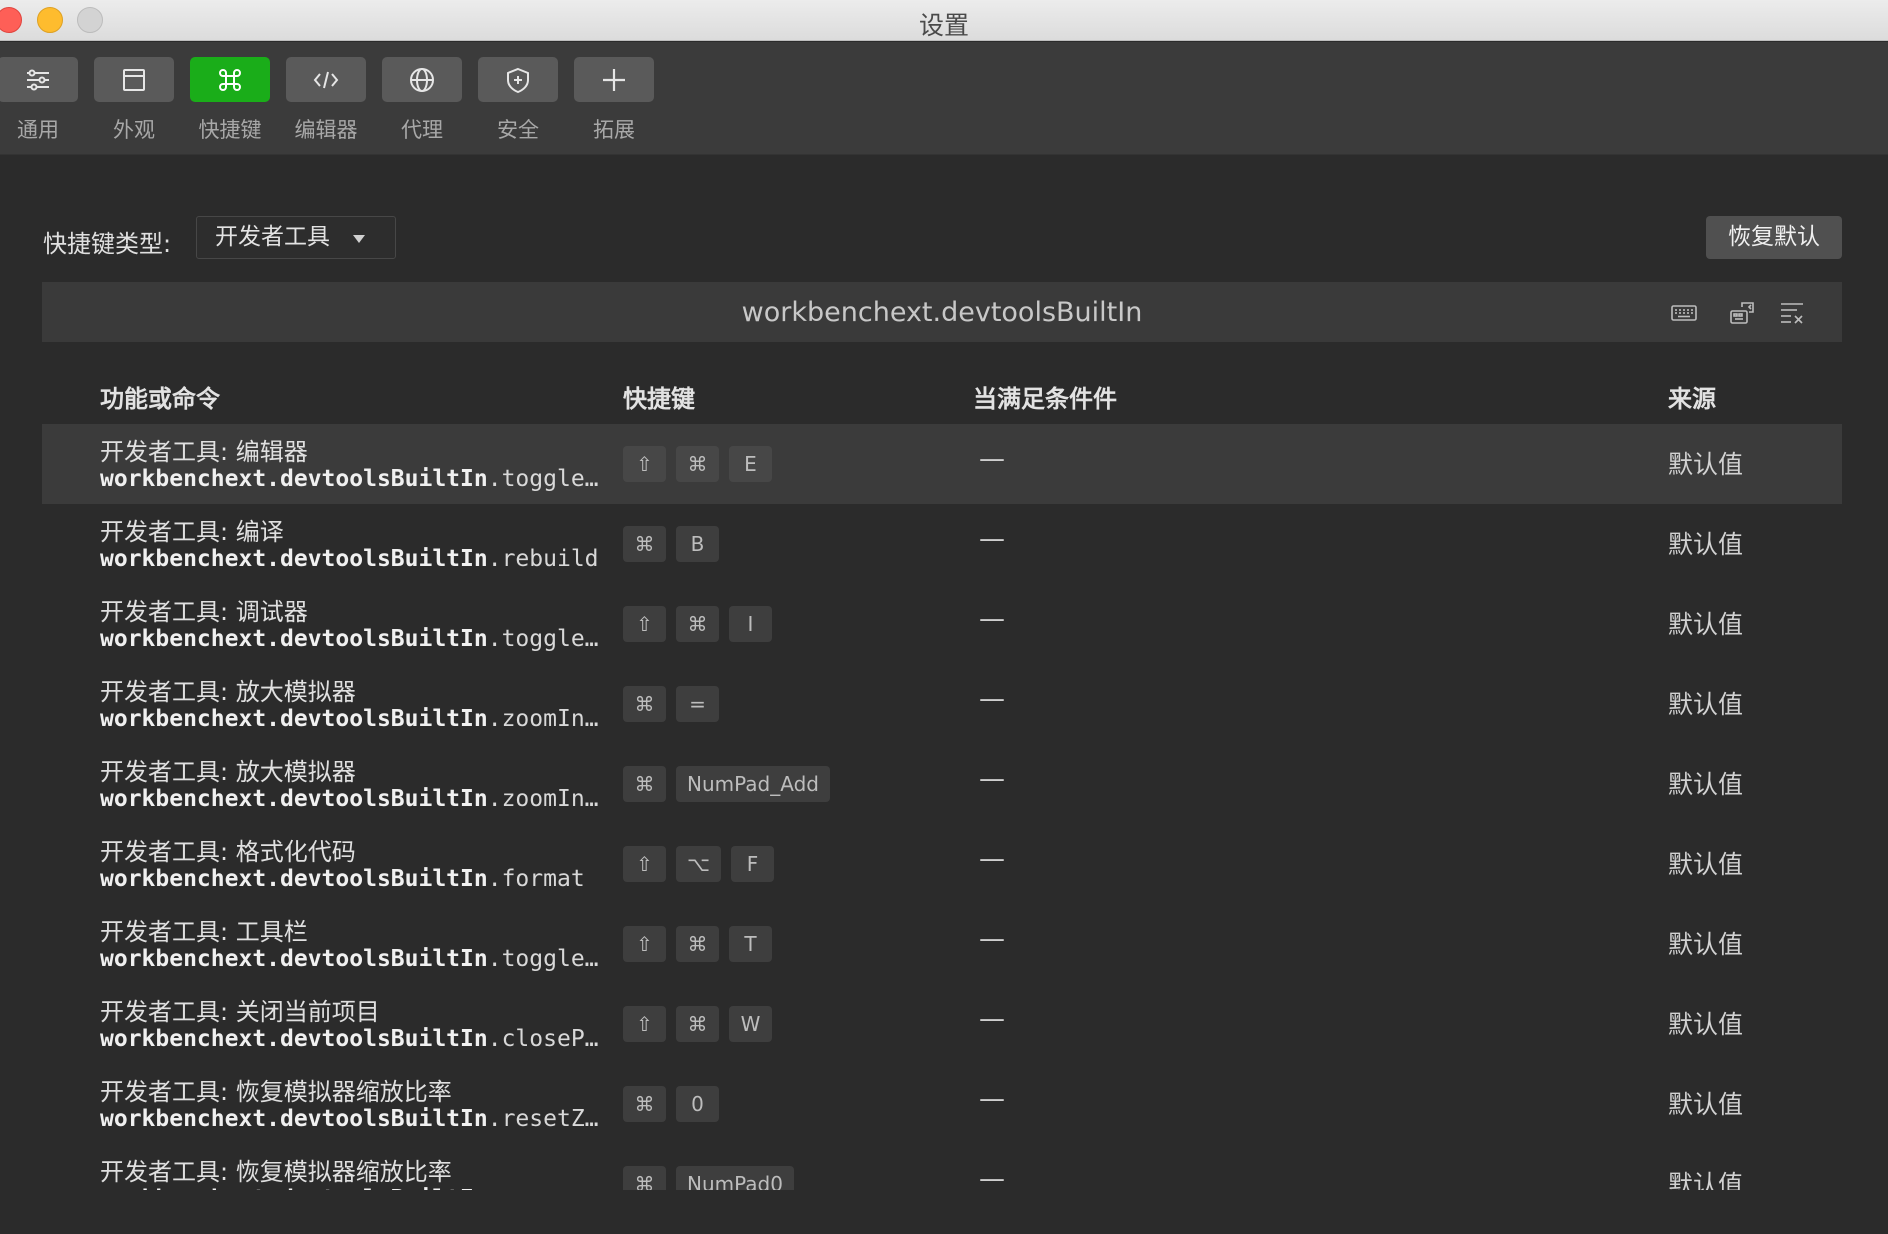 The height and width of the screenshot is (1234, 1888). I want to click on keybinding: ⇧ ⌘ W, so click(697, 1024).